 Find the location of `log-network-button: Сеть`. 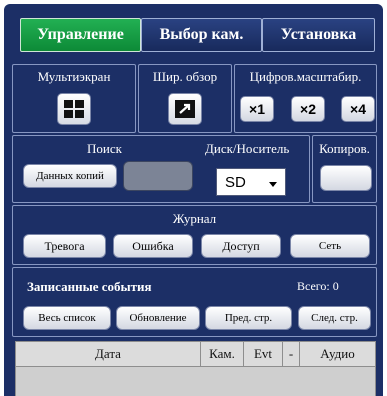

log-network-button: Сеть is located at coordinates (330, 246).